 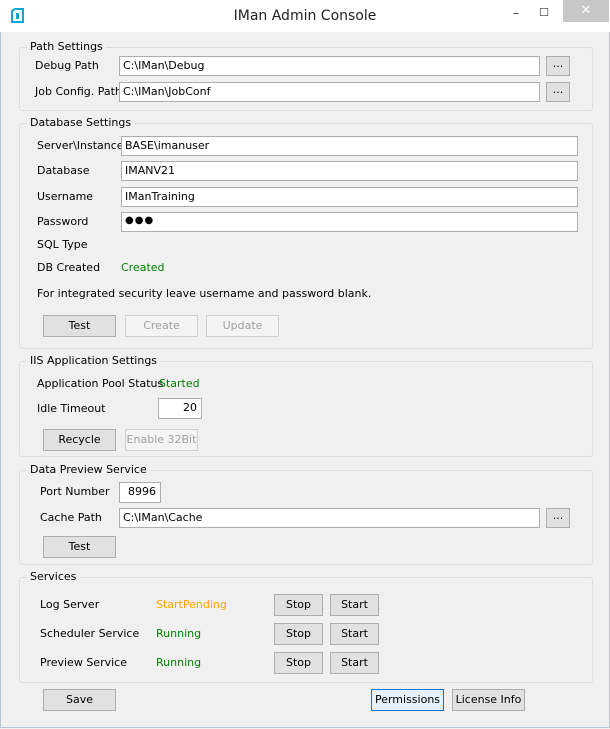 I want to click on password-label: Password, so click(x=63, y=221).